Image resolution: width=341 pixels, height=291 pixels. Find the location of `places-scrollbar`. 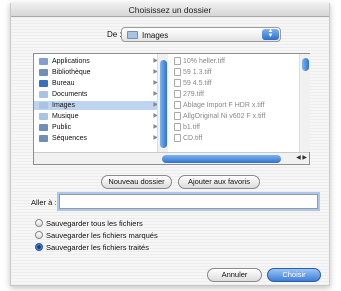

places-scrollbar is located at coordinates (162, 103).